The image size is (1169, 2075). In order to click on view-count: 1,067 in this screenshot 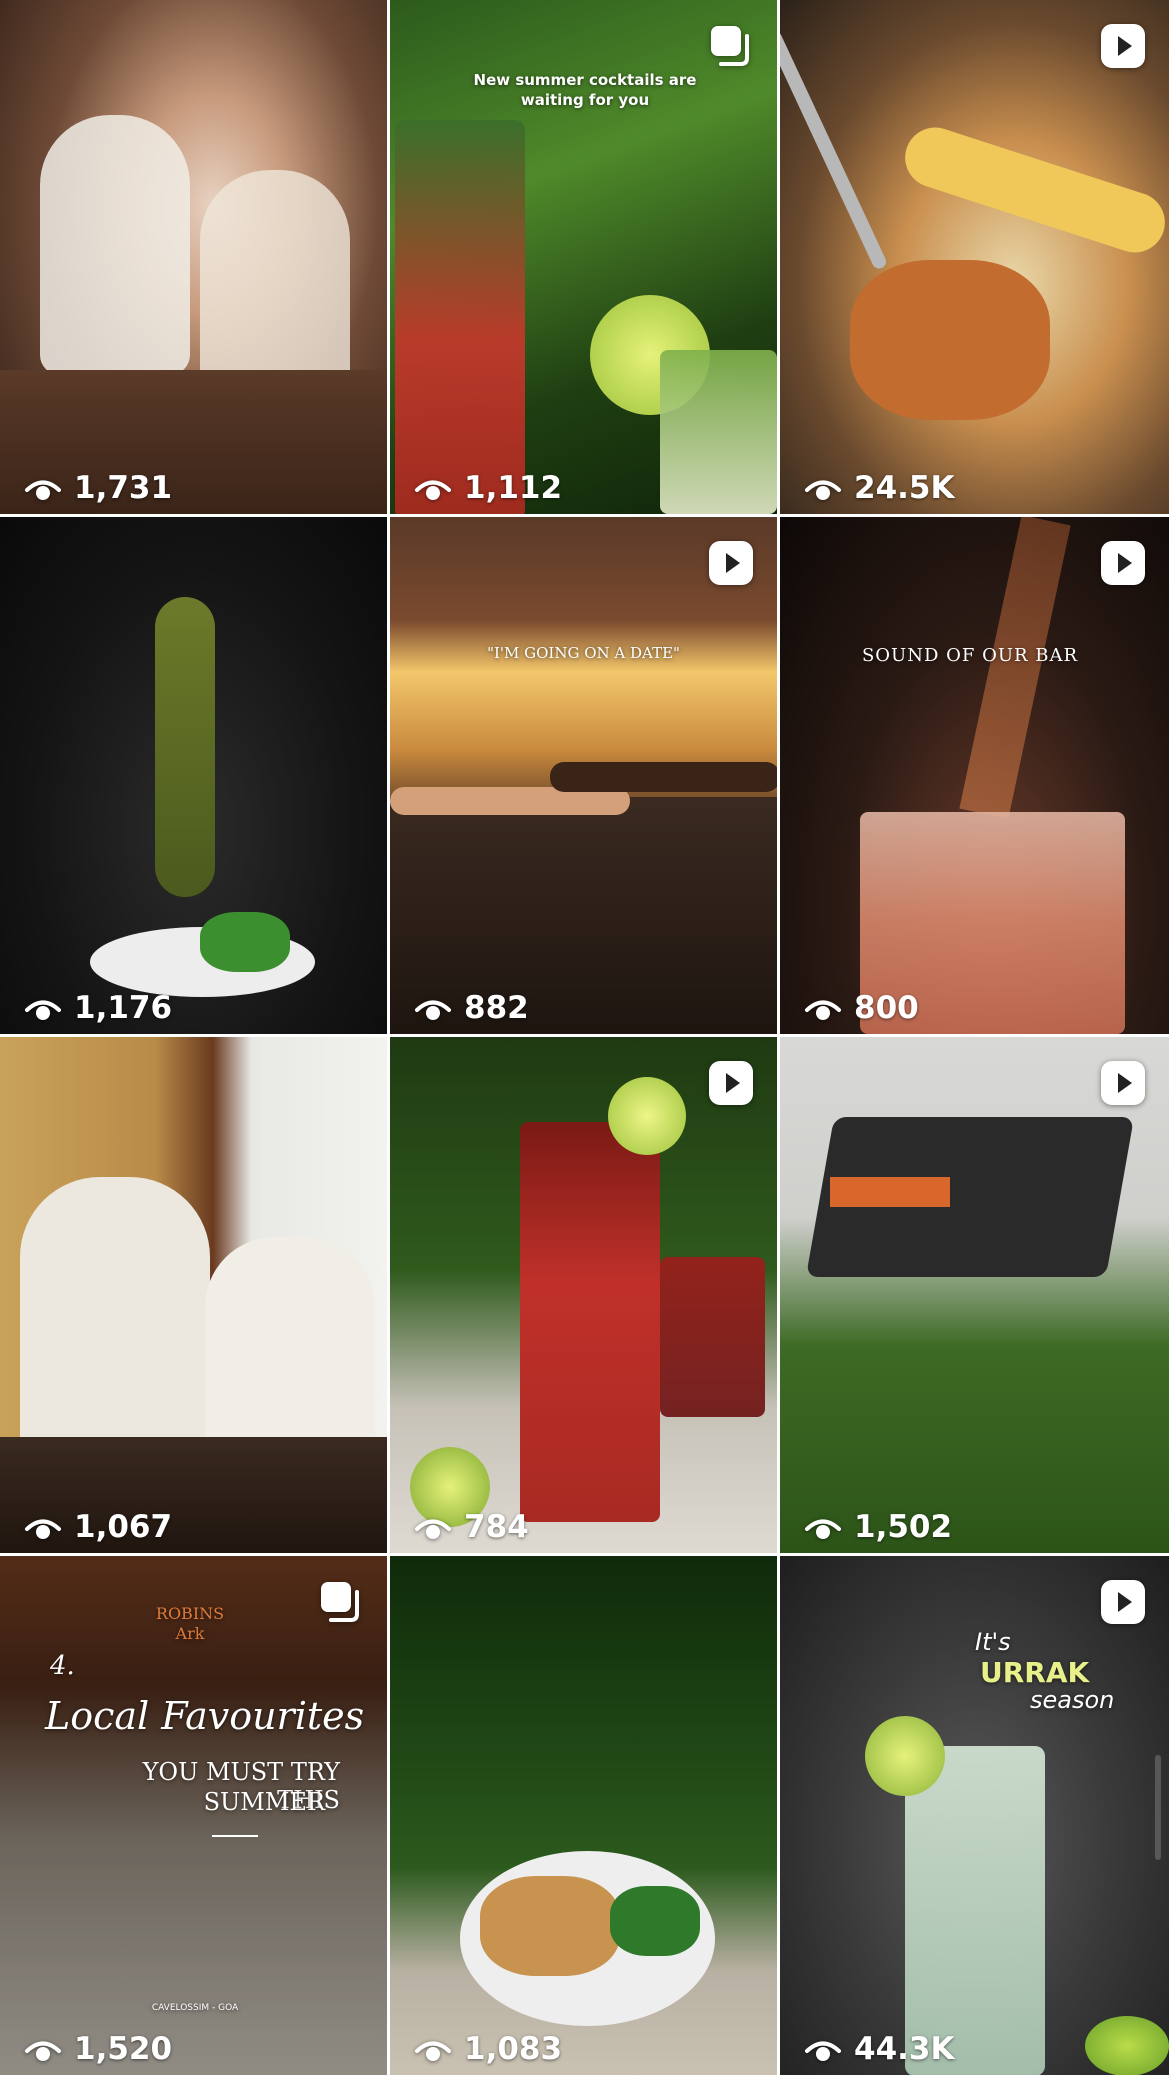, I will do `click(98, 1527)`.